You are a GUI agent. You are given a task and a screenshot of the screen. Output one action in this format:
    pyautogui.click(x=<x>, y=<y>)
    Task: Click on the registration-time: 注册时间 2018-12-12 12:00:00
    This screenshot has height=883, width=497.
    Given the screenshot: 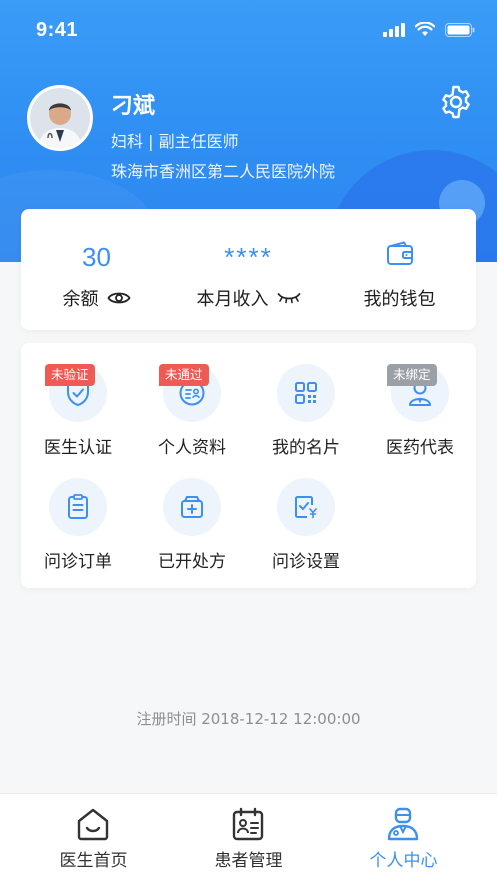 What is the action you would take?
    pyautogui.click(x=248, y=719)
    